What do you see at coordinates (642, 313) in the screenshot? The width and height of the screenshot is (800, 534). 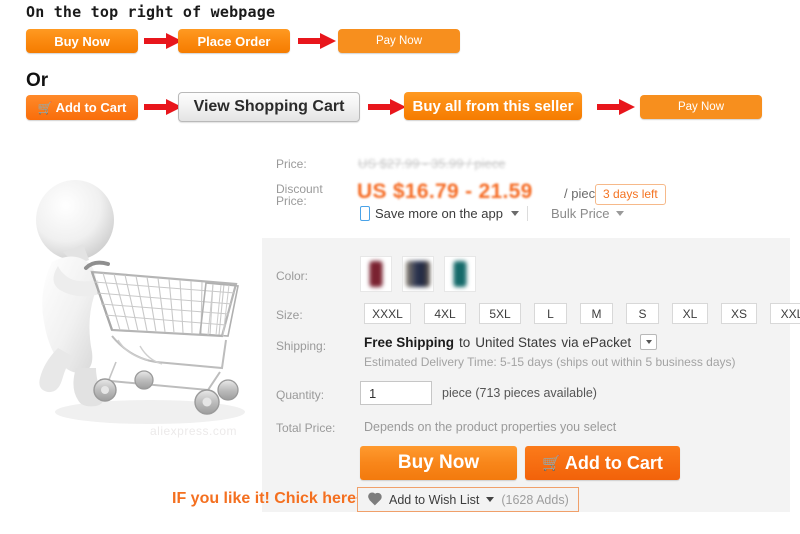 I see `size-option-s: S` at bounding box center [642, 313].